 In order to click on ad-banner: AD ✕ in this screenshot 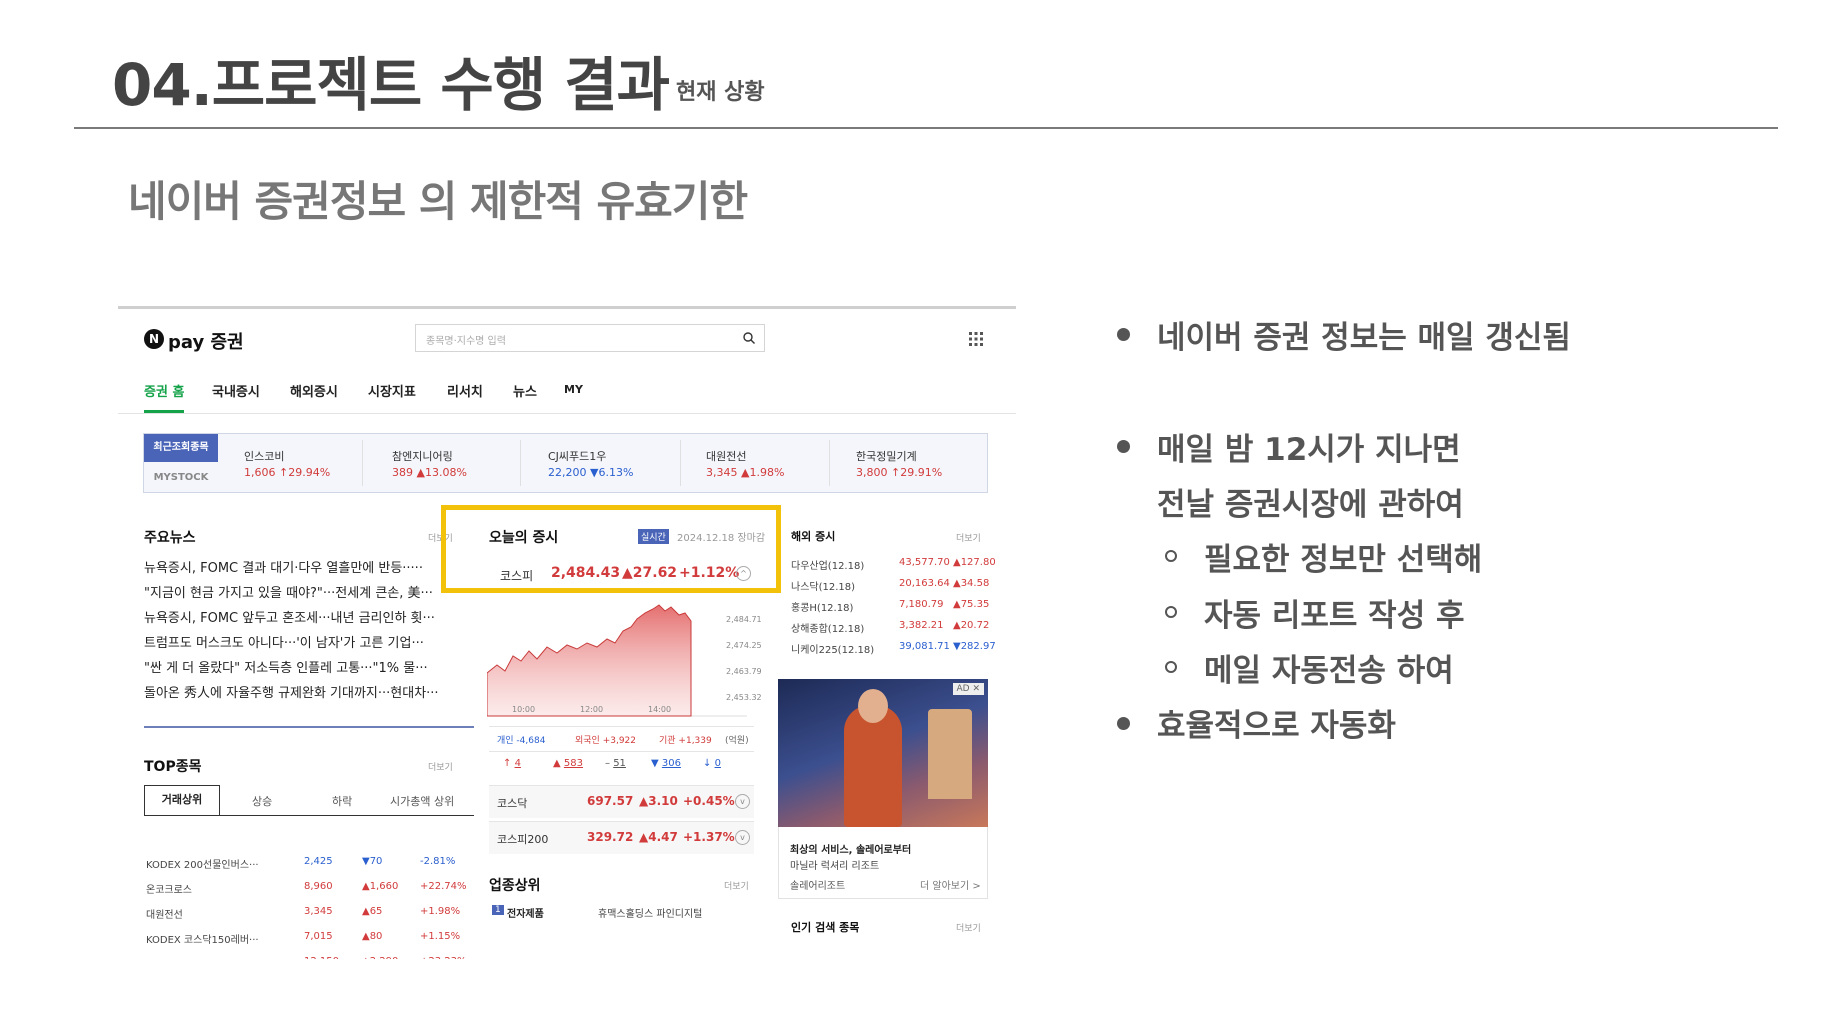, I will do `click(883, 753)`.